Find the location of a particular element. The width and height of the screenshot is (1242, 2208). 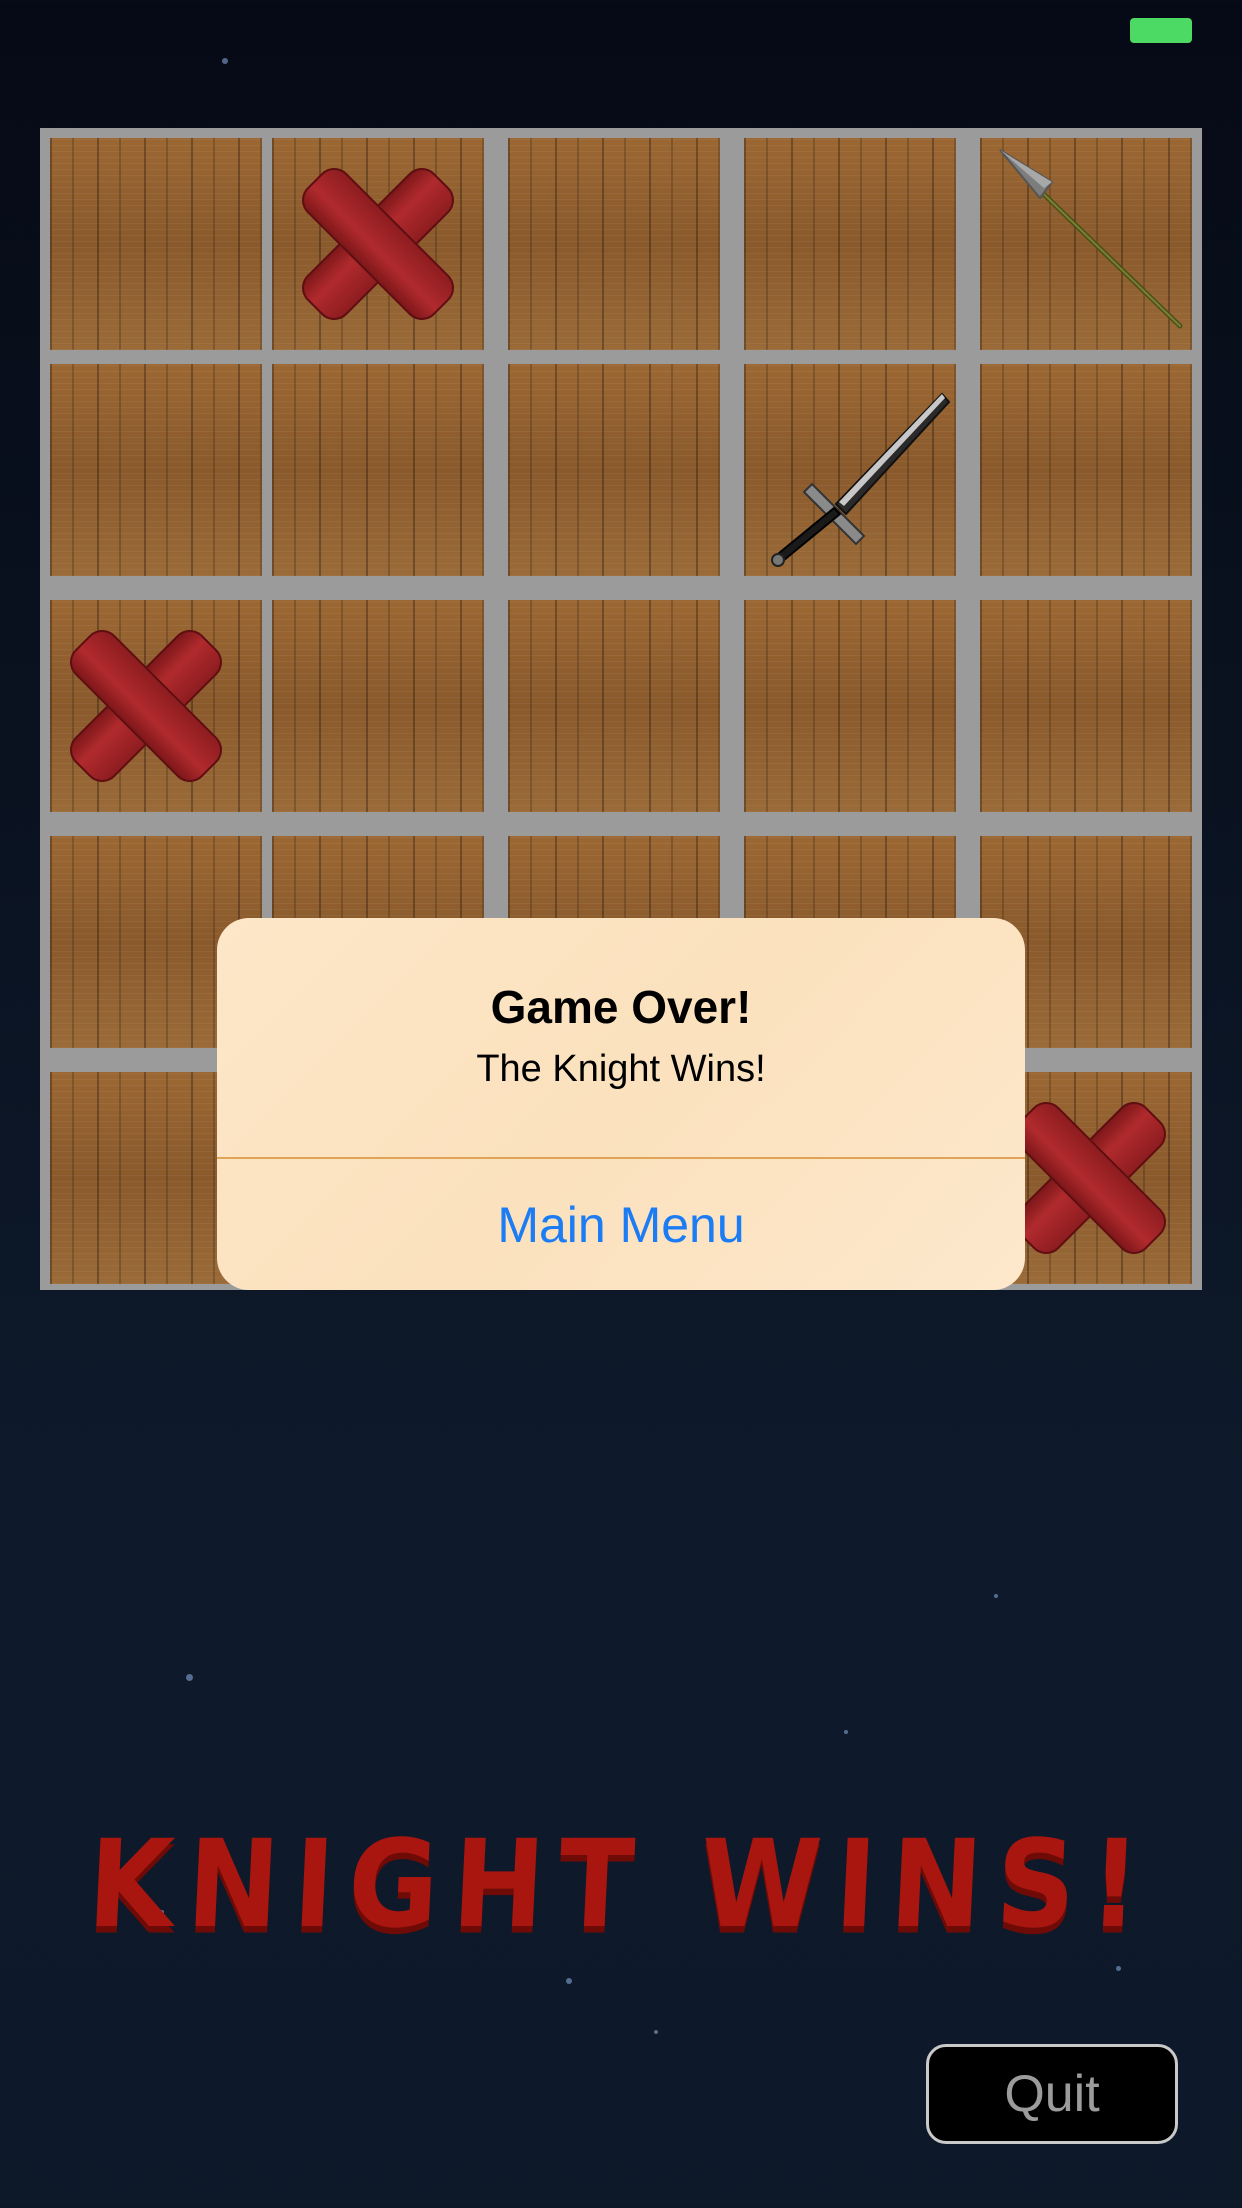

spear-icon is located at coordinates (1091, 239).